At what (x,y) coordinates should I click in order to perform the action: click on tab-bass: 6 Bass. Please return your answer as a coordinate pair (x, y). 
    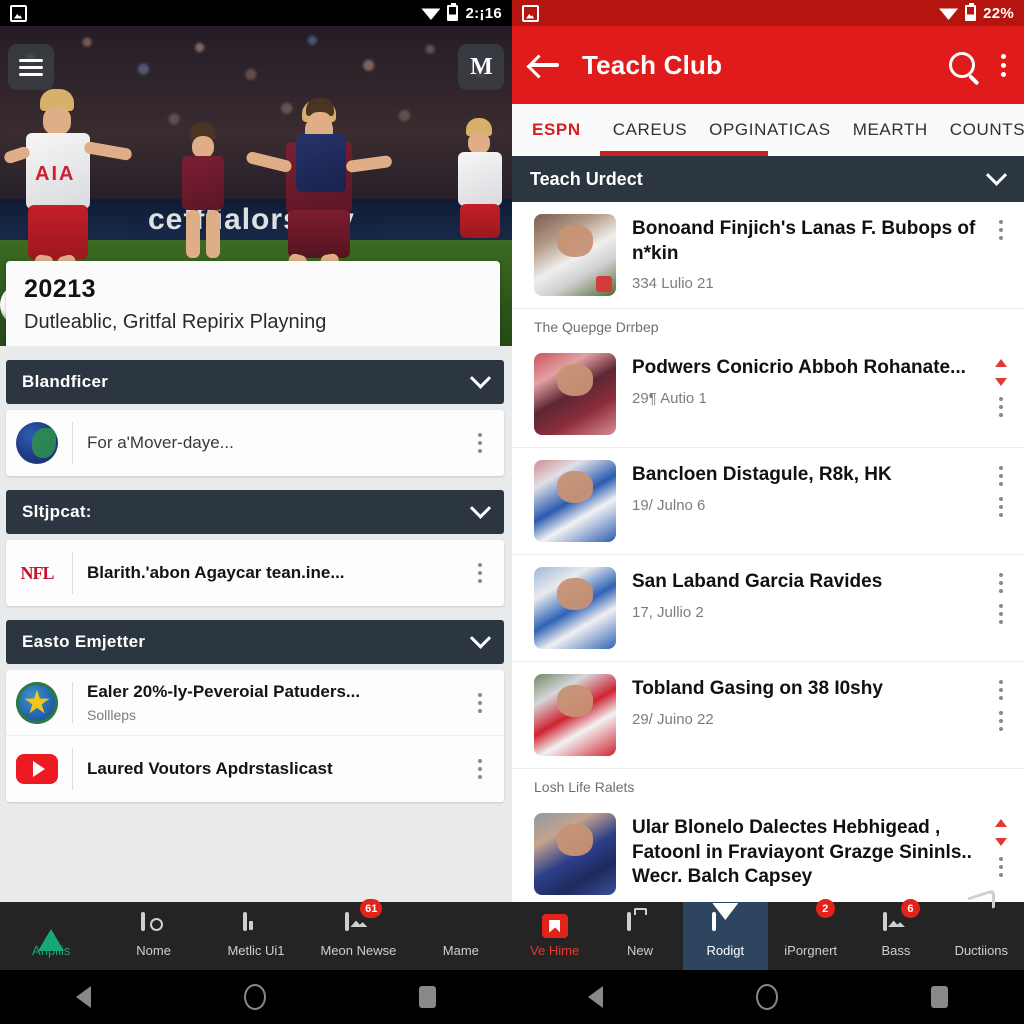
    Looking at the image, I should click on (895, 934).